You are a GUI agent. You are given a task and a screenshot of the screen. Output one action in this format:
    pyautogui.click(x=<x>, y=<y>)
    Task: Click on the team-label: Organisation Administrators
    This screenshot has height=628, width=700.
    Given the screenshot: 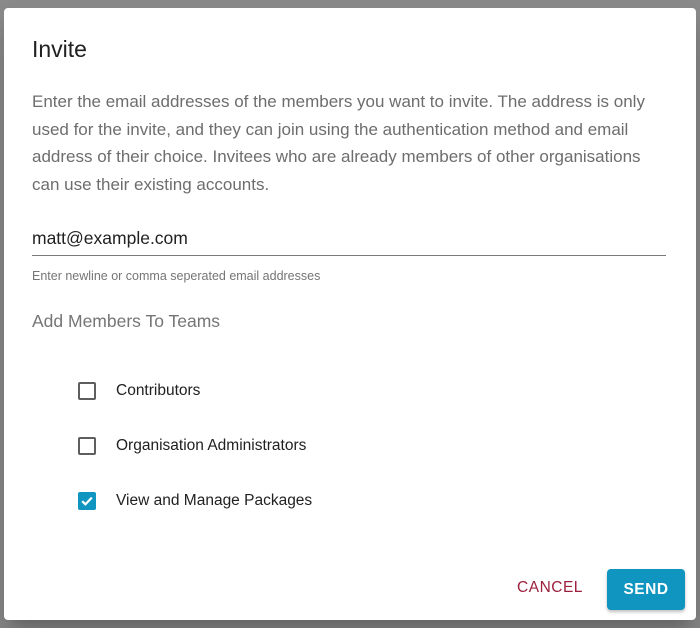 What is the action you would take?
    pyautogui.click(x=211, y=445)
    